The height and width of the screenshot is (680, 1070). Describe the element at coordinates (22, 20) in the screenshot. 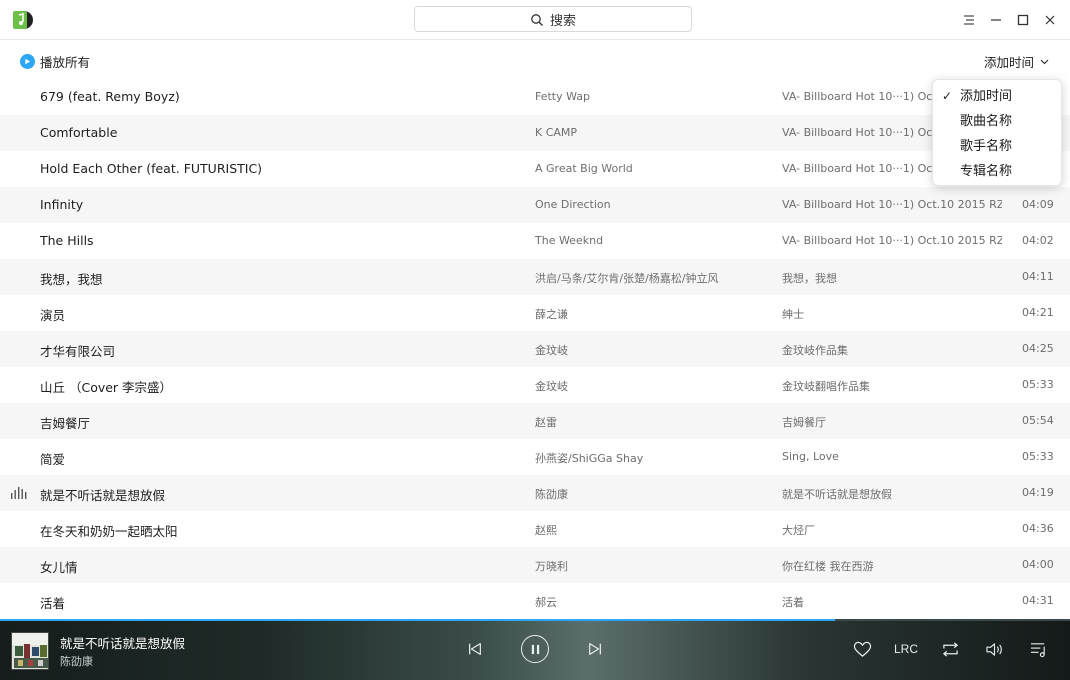

I see `app-logo-icon` at that location.